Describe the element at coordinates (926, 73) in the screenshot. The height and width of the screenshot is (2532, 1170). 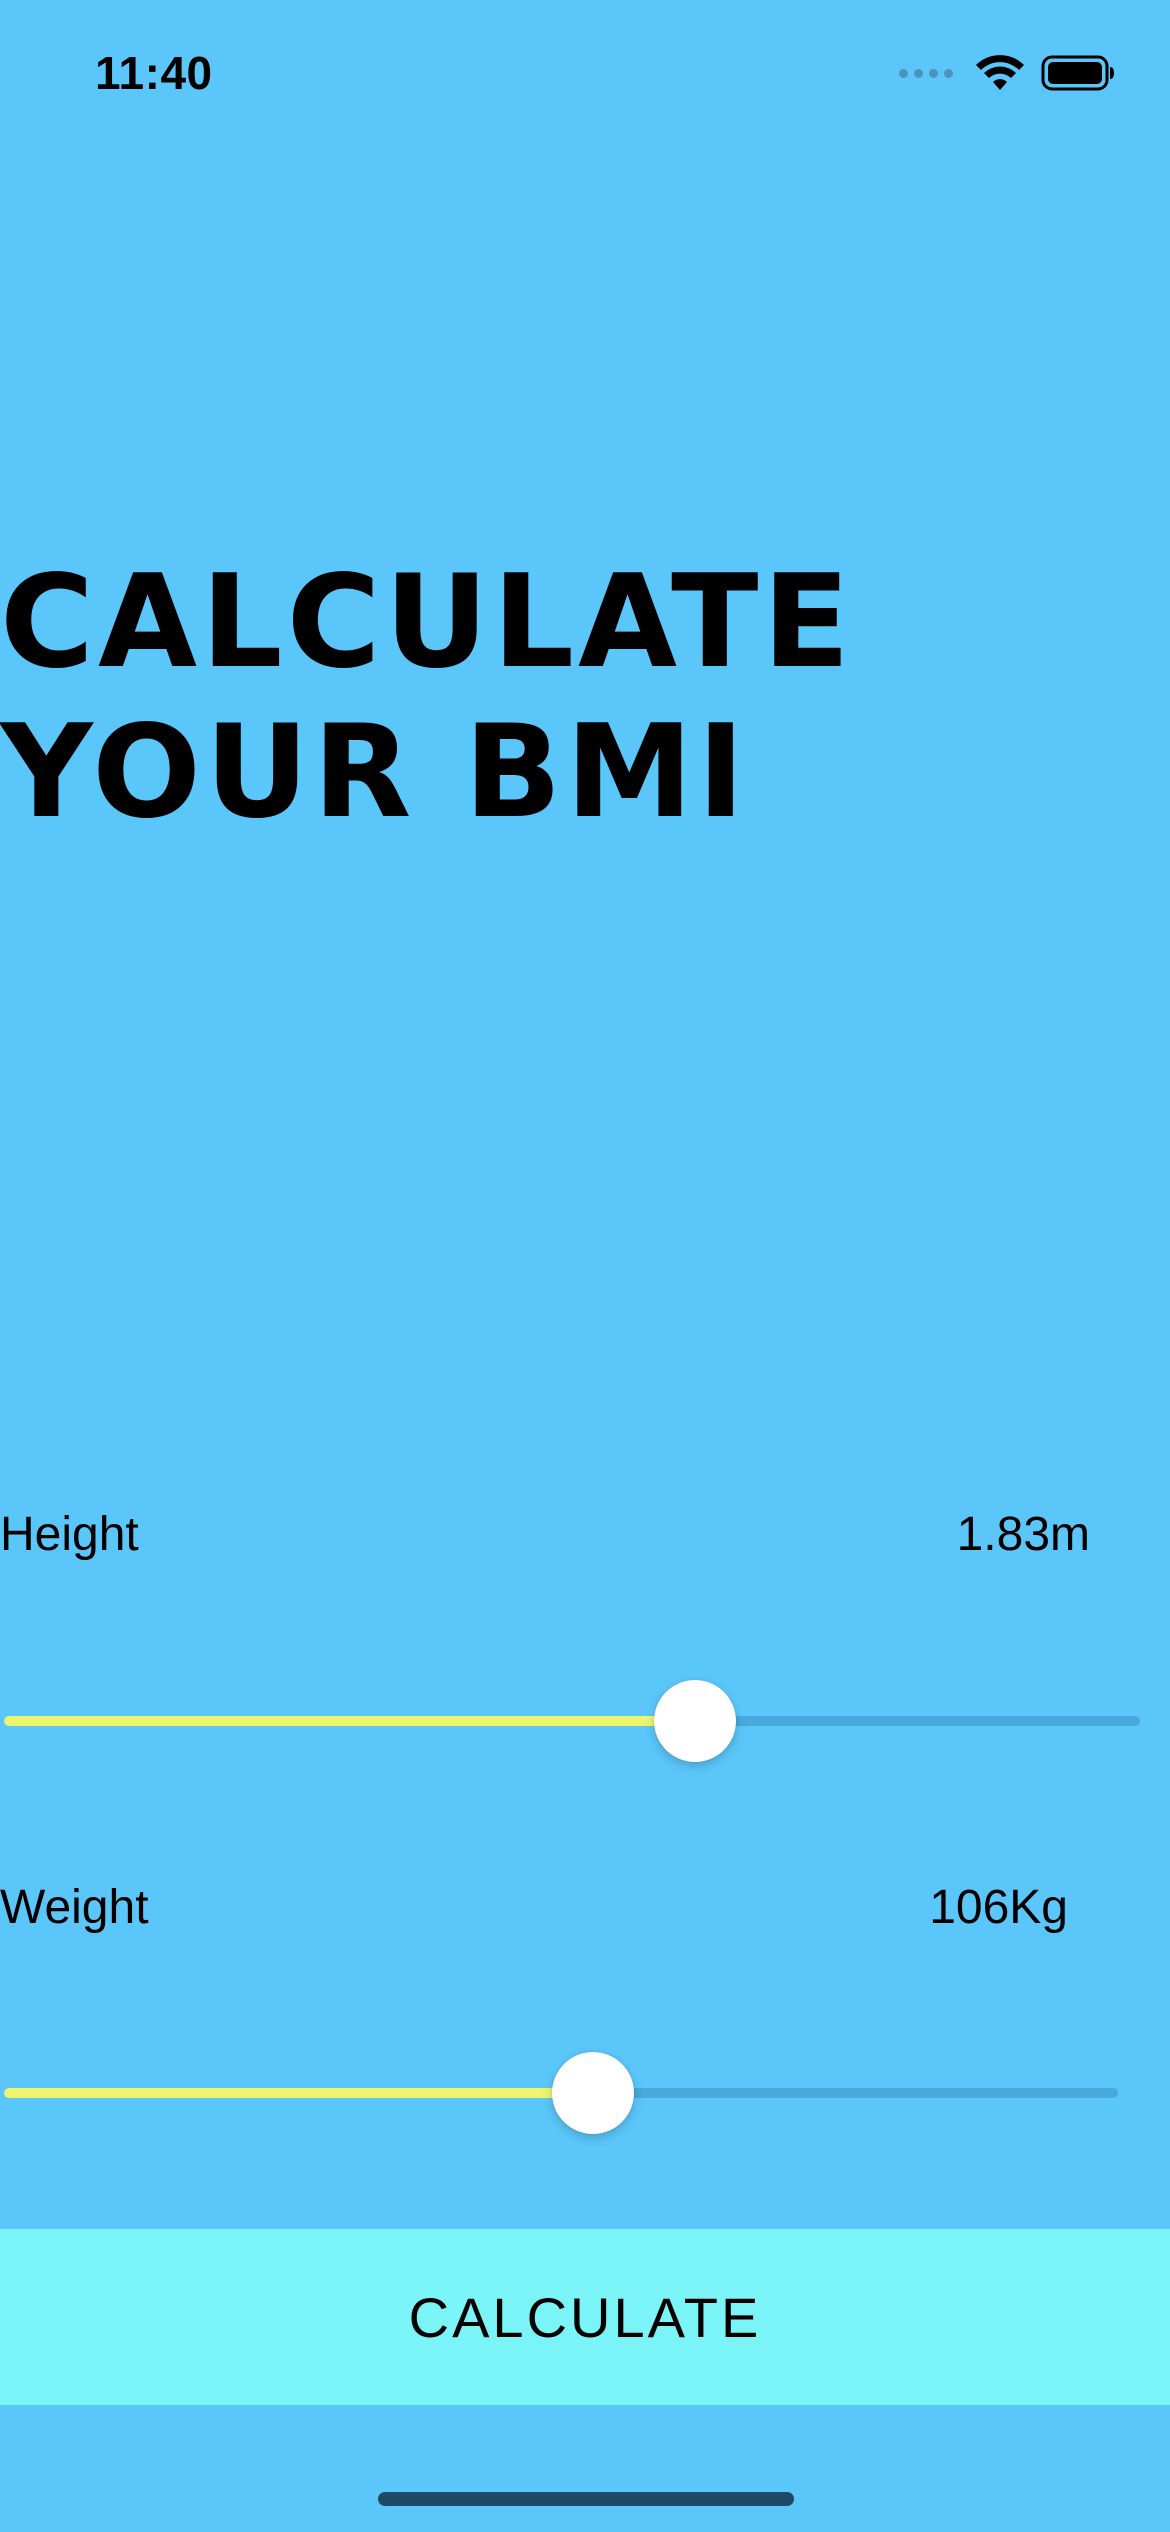
I see `cellular-signal-icon` at that location.